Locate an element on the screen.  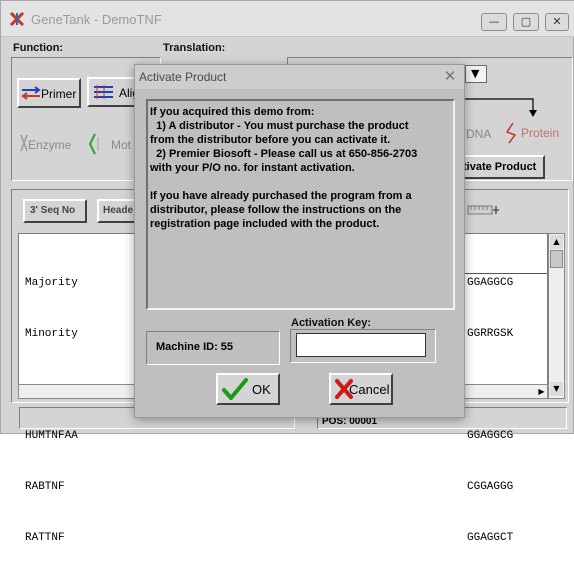
sequence-residues: CGGAGGG is located at coordinates (490, 487).